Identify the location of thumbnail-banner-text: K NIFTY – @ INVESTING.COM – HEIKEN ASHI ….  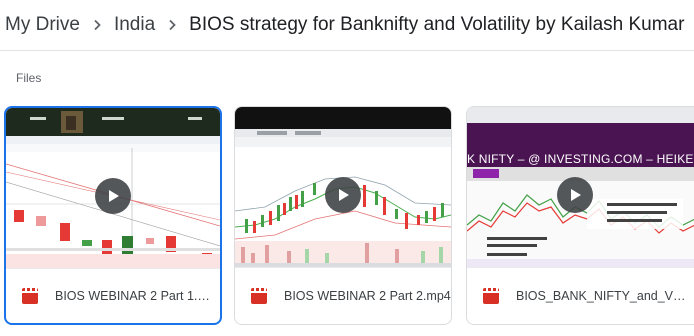
(580, 159).